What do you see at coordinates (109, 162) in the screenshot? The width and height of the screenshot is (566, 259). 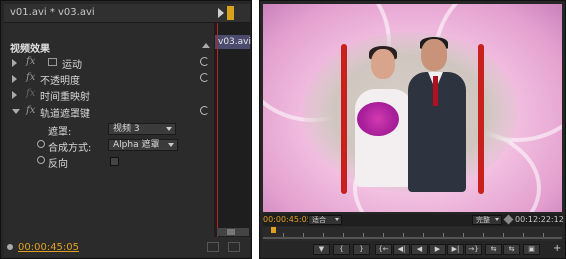 I see `prop-row-reverse: 反向` at bounding box center [109, 162].